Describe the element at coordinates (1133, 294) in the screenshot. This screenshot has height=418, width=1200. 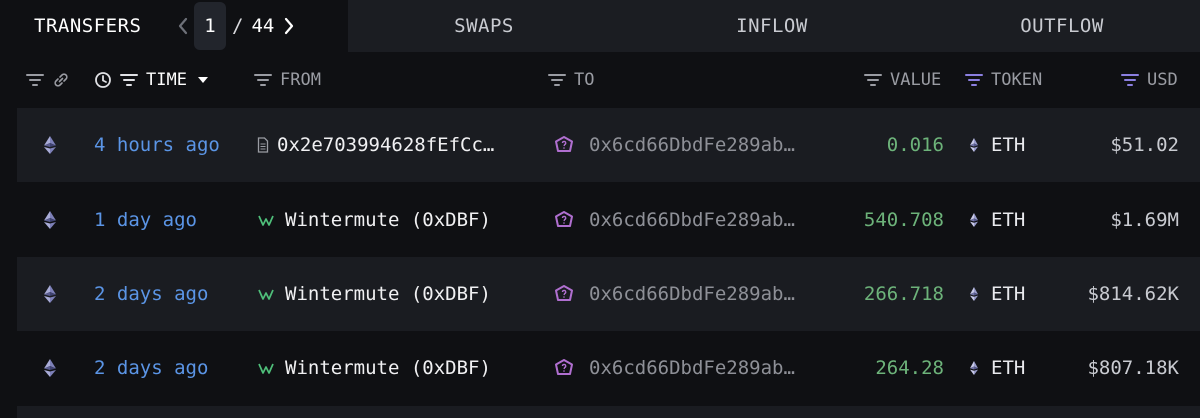
I see `usd-amount: $814.62K` at that location.